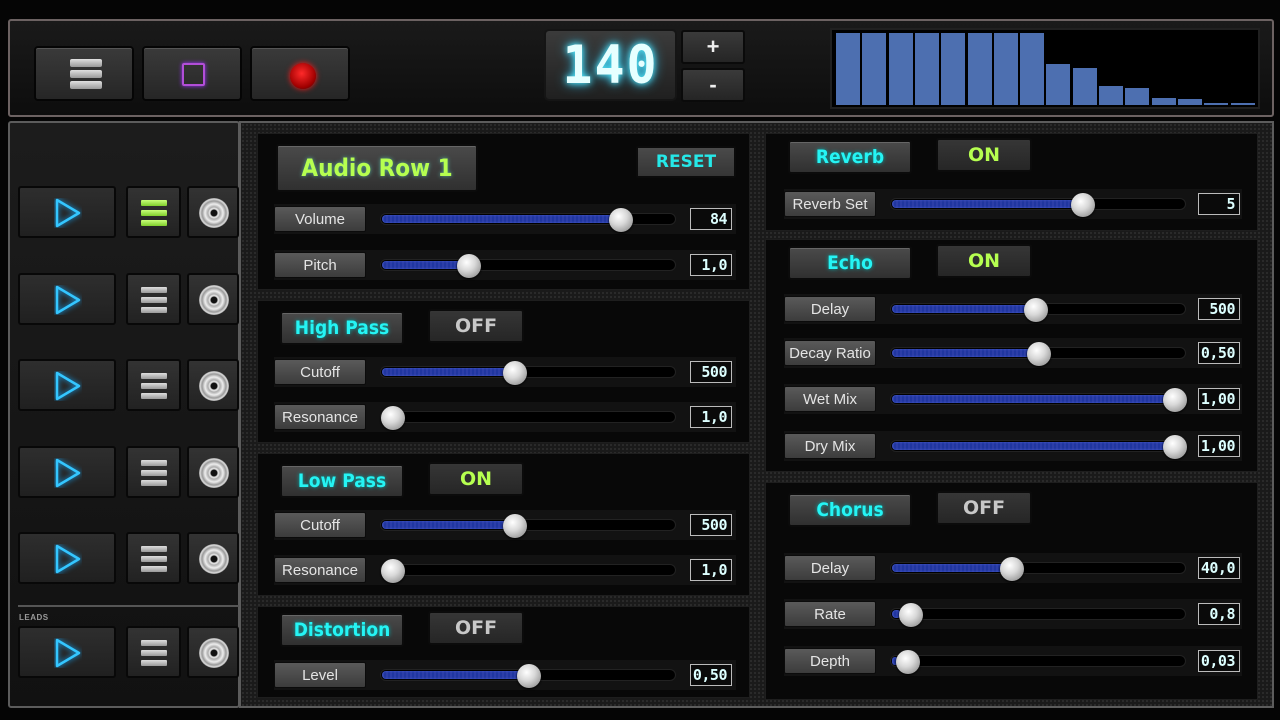  What do you see at coordinates (830, 399) in the screenshot?
I see `echo-wet-mix-label: Wet Mix` at bounding box center [830, 399].